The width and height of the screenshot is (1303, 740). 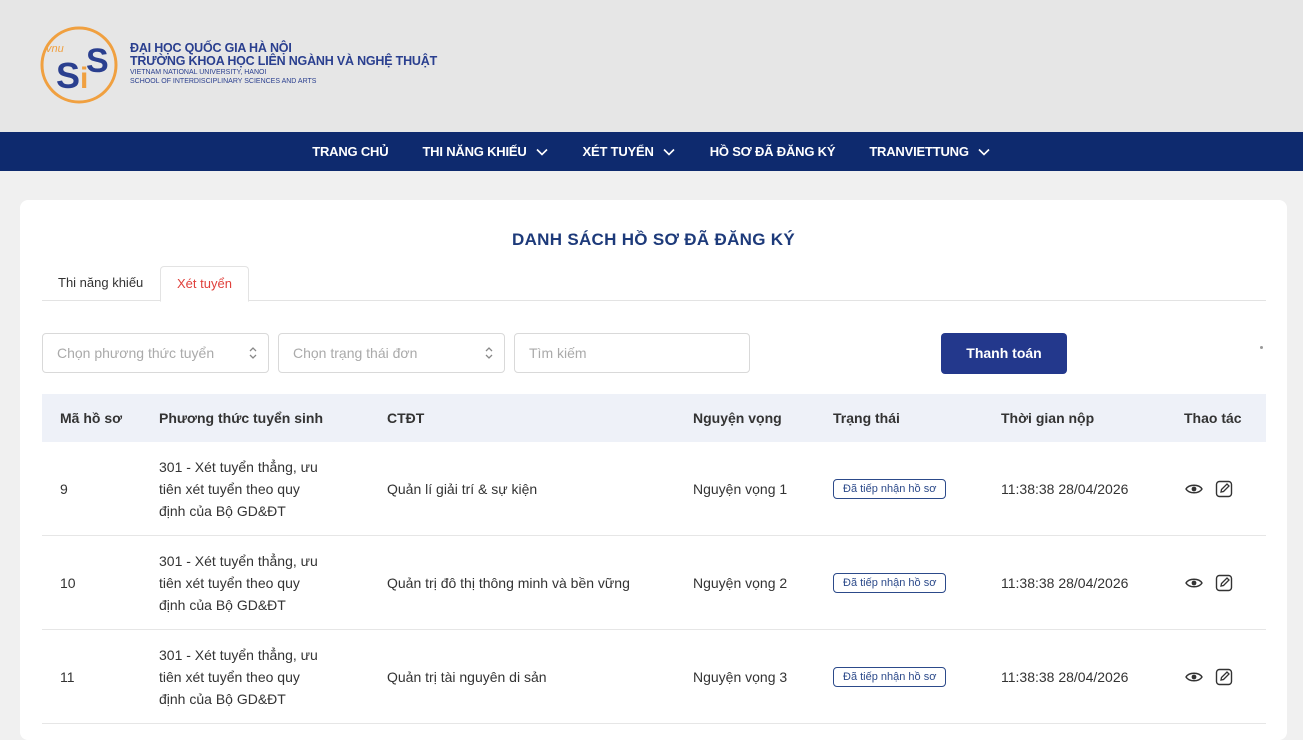 I want to click on page-title: DANH SÁCH HỒ SƠ ĐÃ ĐĂNG KÝ, so click(x=653, y=239).